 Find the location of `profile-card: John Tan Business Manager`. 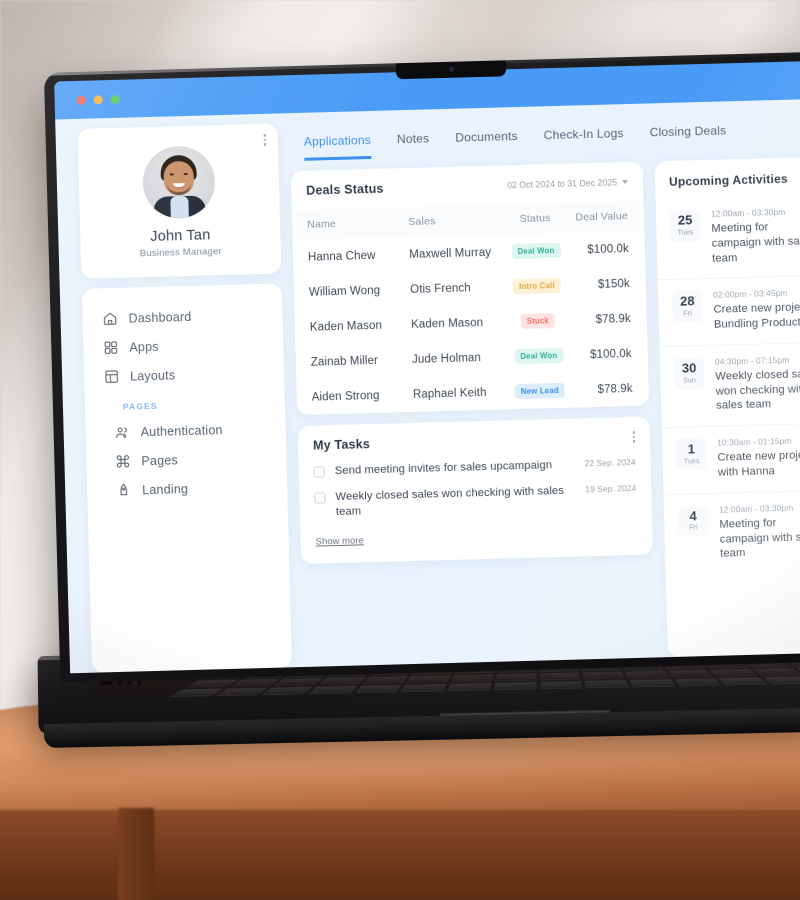

profile-card: John Tan Business Manager is located at coordinates (179, 201).